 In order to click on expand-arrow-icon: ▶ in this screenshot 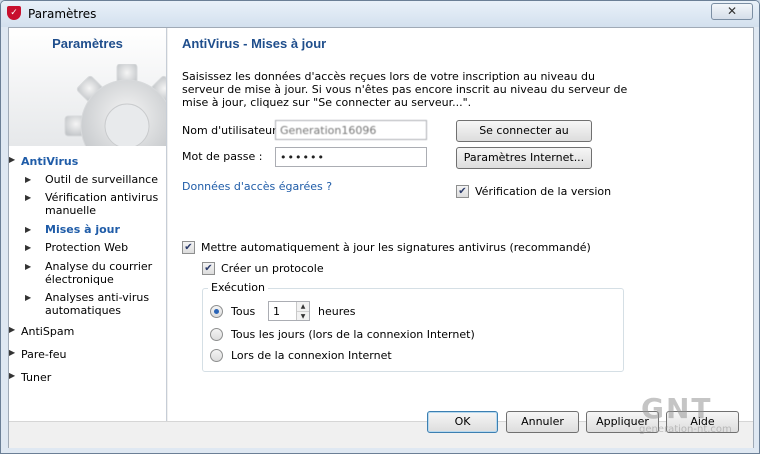, I will do `click(12, 159)`.